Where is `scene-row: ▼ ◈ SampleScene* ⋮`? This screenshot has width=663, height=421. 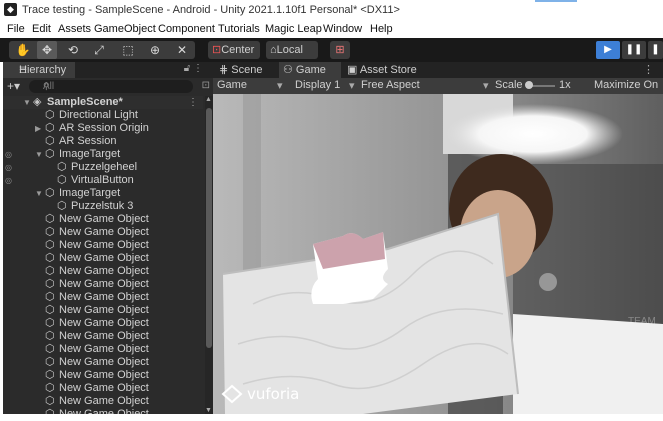 scene-row: ▼ ◈ SampleScene* ⋮ is located at coordinates (103, 102).